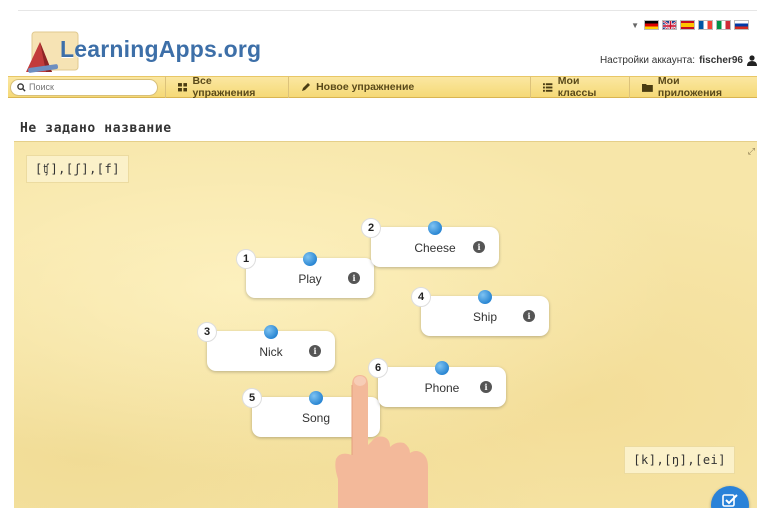 This screenshot has width=757, height=508. I want to click on search-input, so click(89, 87).